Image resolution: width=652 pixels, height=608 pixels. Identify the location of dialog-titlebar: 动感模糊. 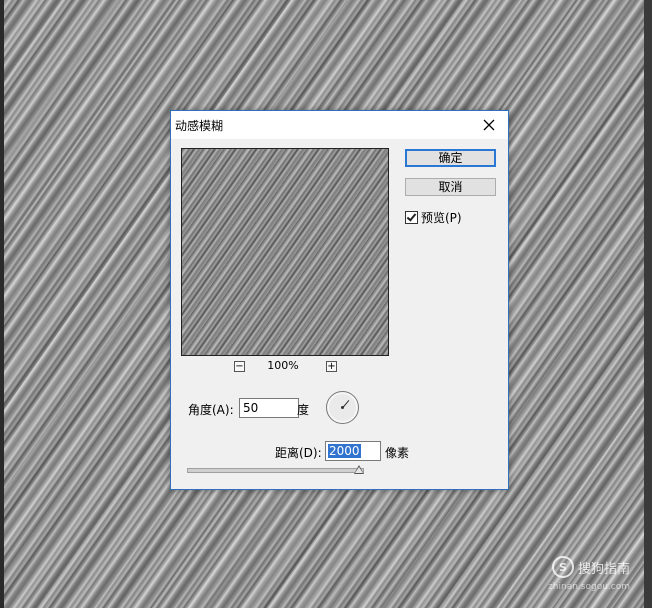
(339, 125).